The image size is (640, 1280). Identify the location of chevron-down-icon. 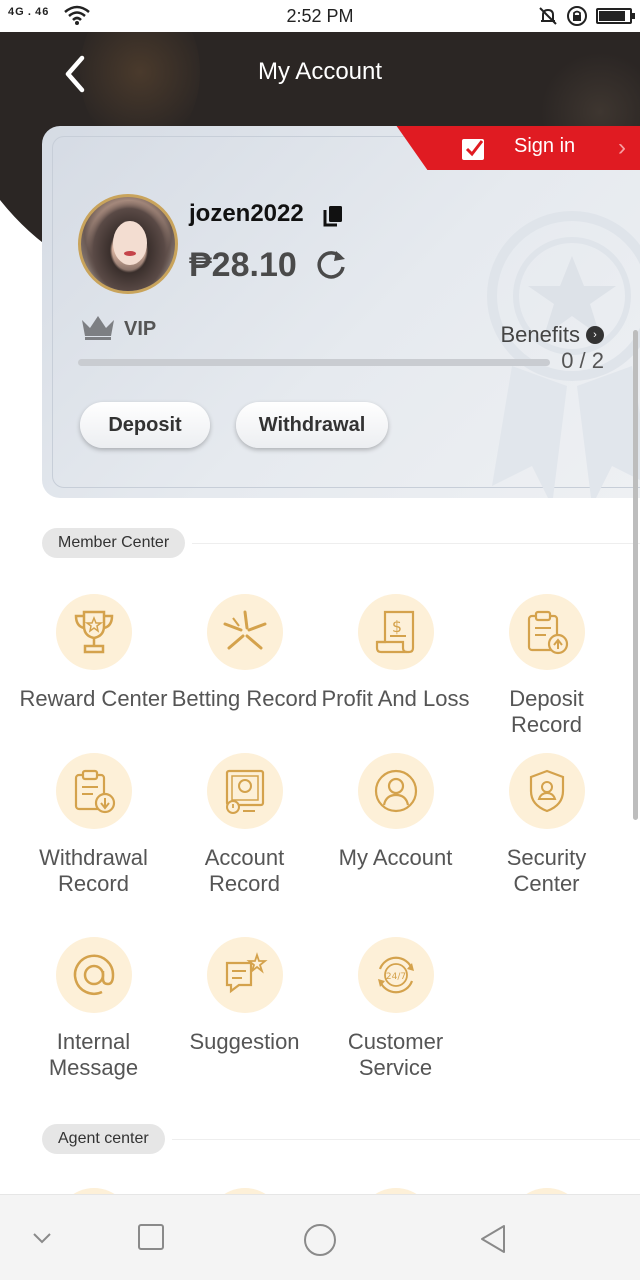
(42, 1238).